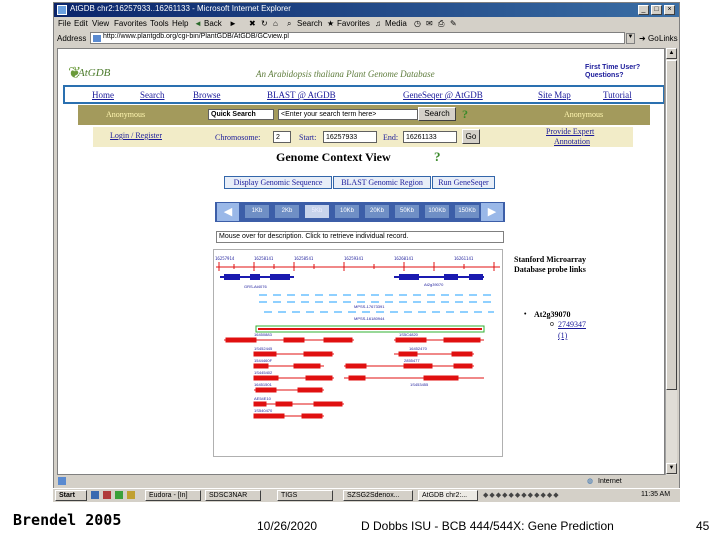  I want to click on stanford-heading-2: Database probe links, so click(550, 269).